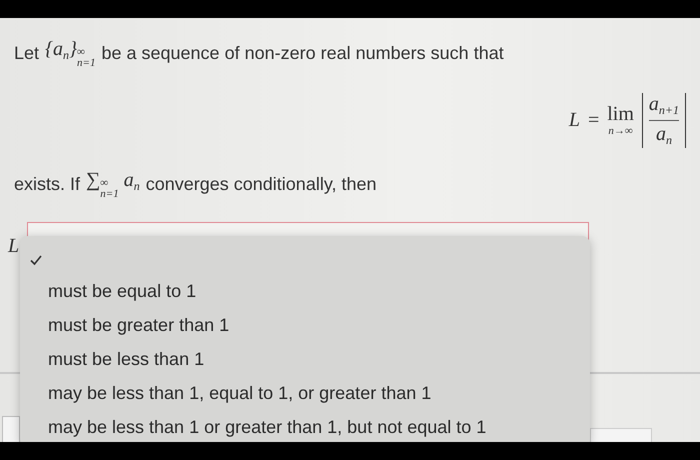  What do you see at coordinates (36, 260) in the screenshot?
I see `checkmark-icon` at bounding box center [36, 260].